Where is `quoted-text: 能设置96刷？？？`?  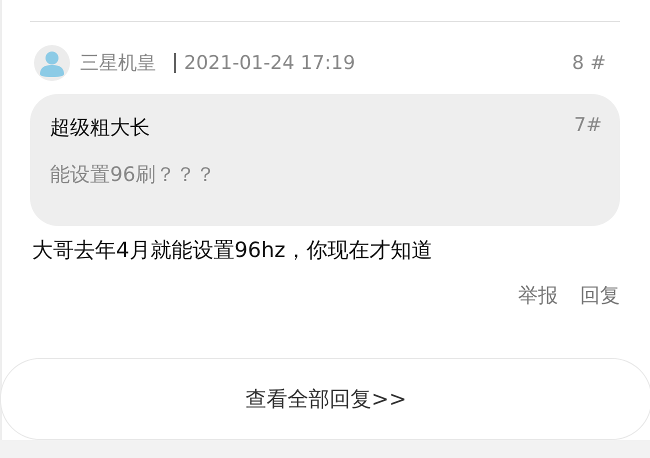
quoted-text: 能设置96刷？？？ is located at coordinates (133, 174).